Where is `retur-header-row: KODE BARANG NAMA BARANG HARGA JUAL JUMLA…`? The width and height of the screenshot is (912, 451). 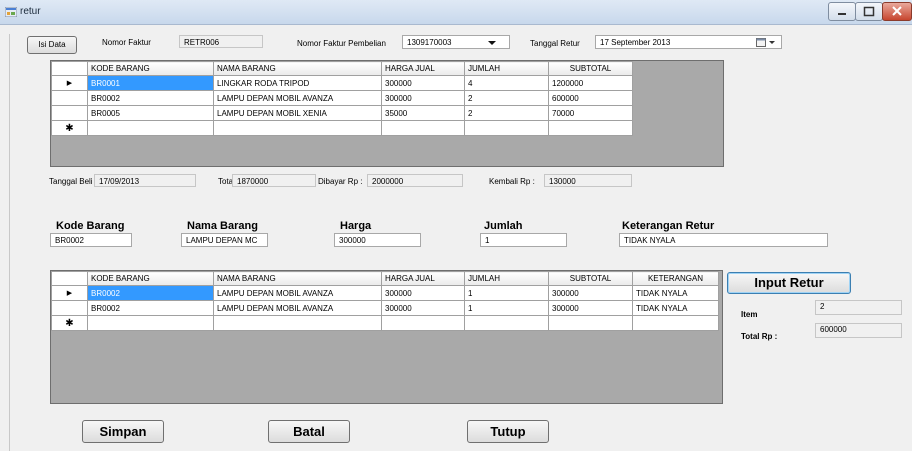 retur-header-row: KODE BARANG NAMA BARANG HARGA JUAL JUMLA… is located at coordinates (385, 278).